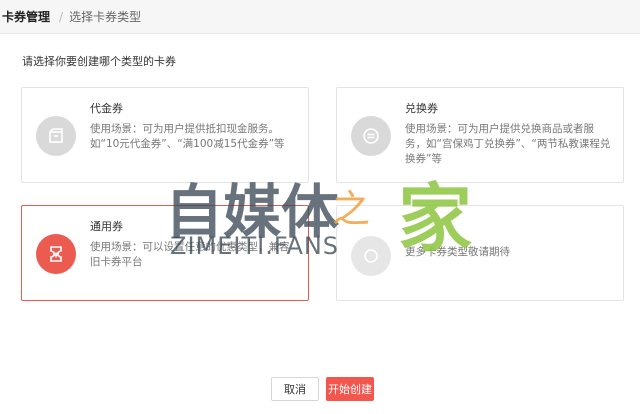 The height and width of the screenshot is (414, 640). What do you see at coordinates (295, 389) in the screenshot?
I see `cancel-button: 取消` at bounding box center [295, 389].